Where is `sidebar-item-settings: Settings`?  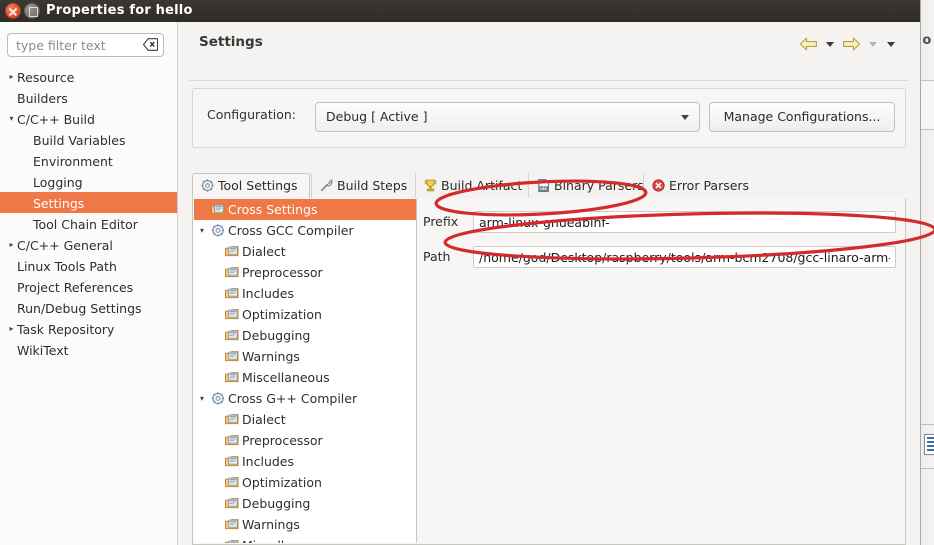 sidebar-item-settings: Settings is located at coordinates (88, 202).